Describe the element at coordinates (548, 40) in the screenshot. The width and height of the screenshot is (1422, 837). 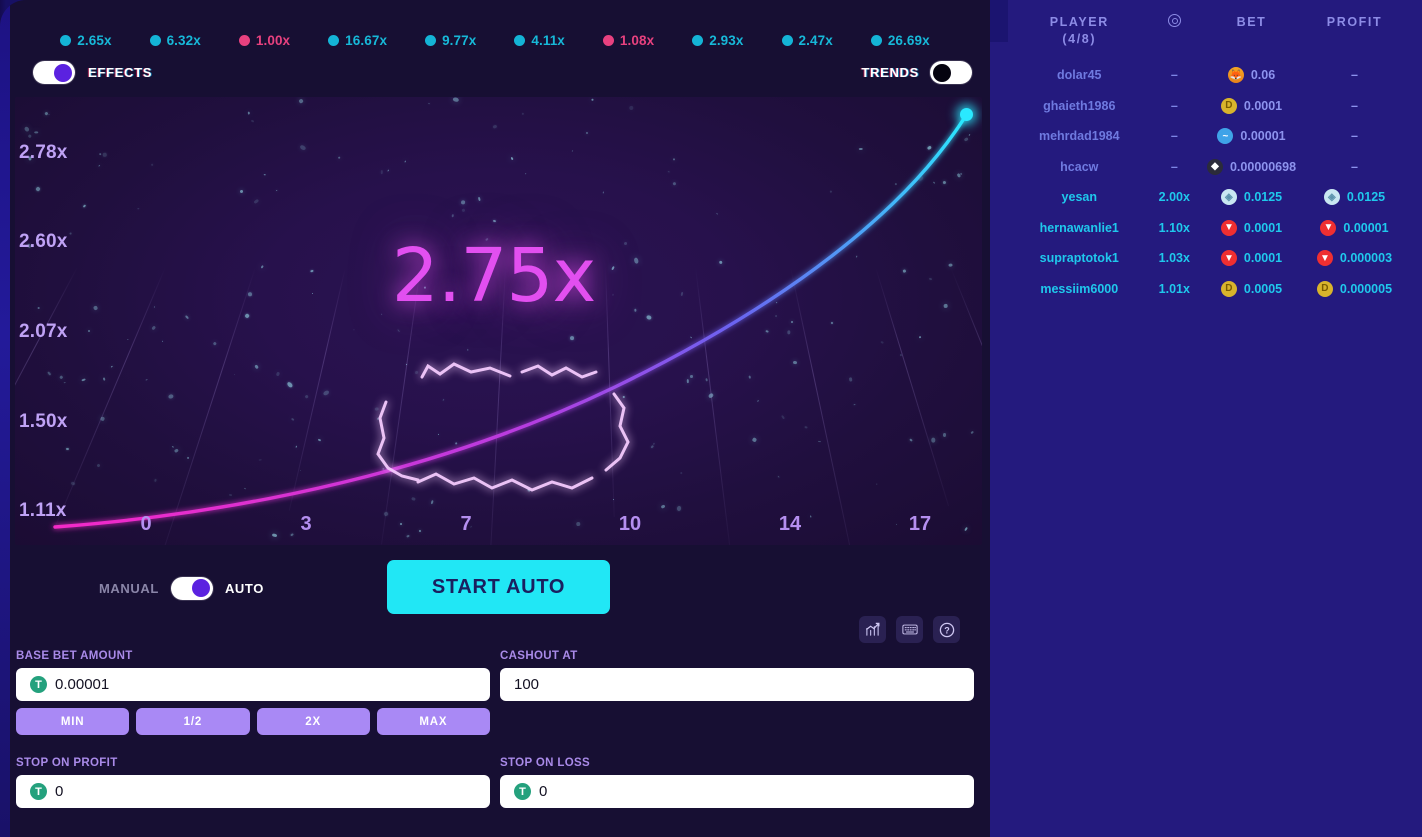
I see `history-value: 4.11x` at that location.